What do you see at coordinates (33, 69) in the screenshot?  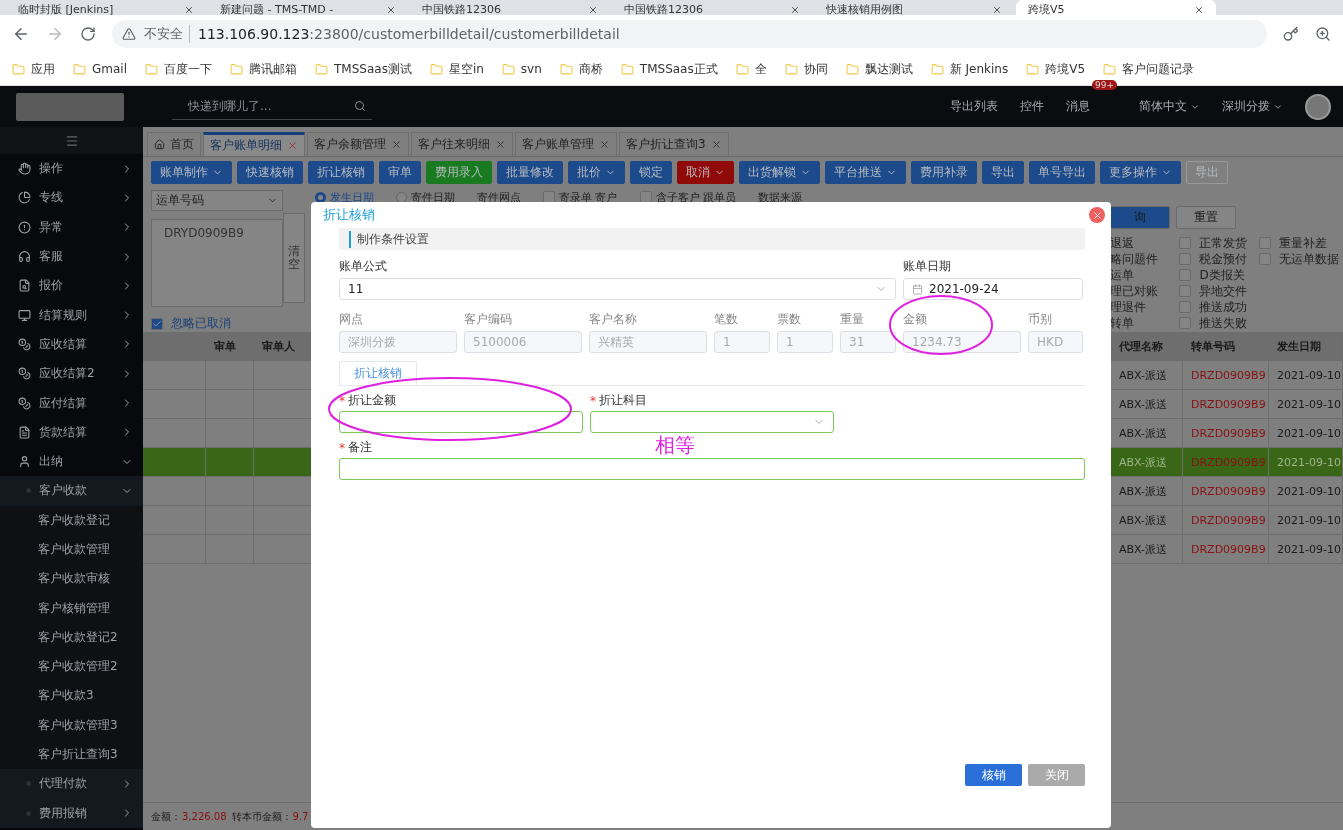 I see `bookmark: 应用` at bounding box center [33, 69].